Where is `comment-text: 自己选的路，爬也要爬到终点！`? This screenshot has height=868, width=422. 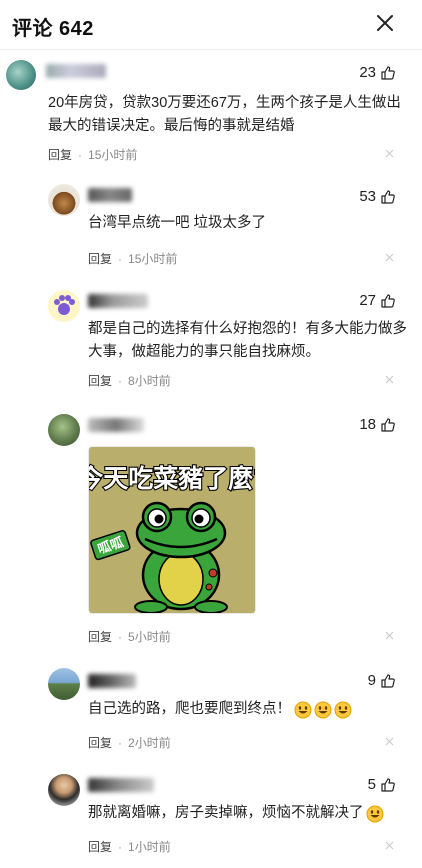 comment-text: 自己选的路，爬也要爬到终点！ is located at coordinates (220, 709).